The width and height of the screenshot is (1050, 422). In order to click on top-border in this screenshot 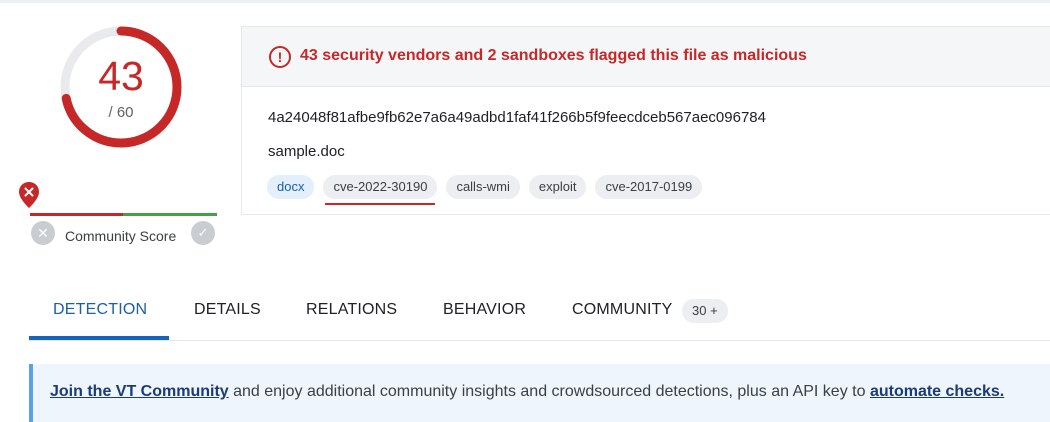, I will do `click(525, 1)`.